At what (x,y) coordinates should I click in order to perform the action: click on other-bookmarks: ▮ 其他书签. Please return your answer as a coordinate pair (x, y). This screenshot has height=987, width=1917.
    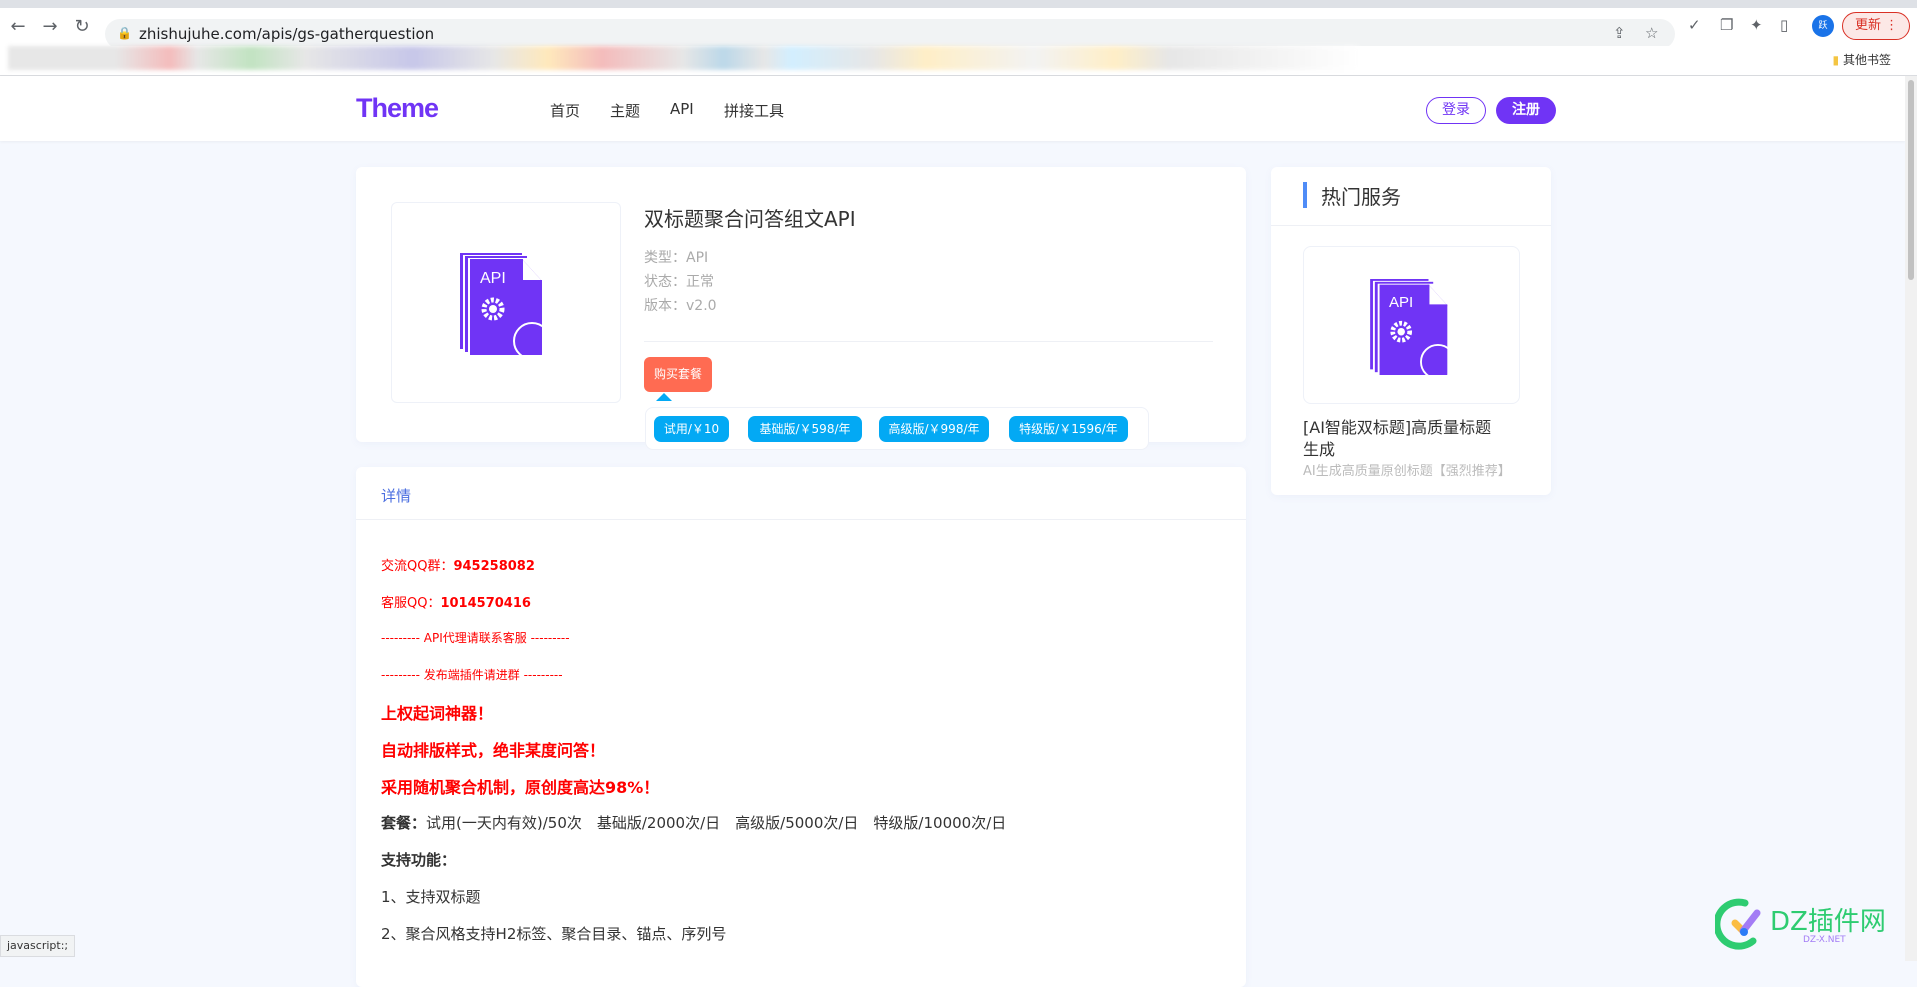
    Looking at the image, I should click on (1862, 59).